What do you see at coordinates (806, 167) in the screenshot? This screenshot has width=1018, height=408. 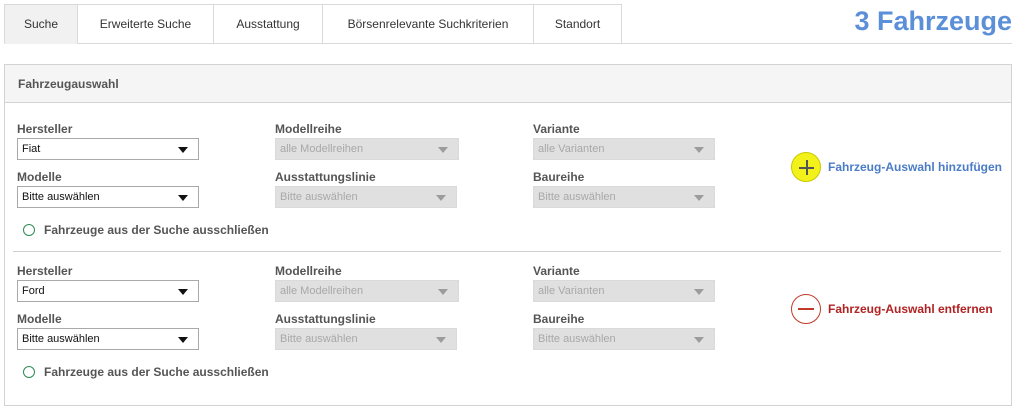 I see `plus-circle-icon` at bounding box center [806, 167].